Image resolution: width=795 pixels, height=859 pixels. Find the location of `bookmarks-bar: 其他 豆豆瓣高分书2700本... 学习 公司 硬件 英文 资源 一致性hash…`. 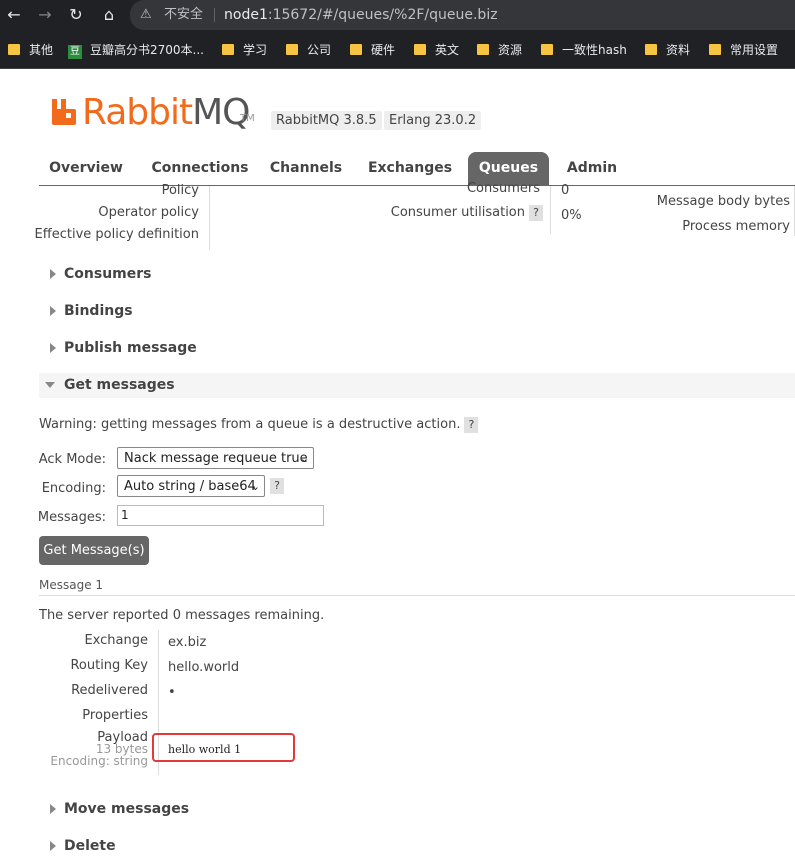

bookmarks-bar: 其他 豆豆瓣高分书2700本... 学习 公司 硬件 英文 资源 一致性hash… is located at coordinates (397, 49).